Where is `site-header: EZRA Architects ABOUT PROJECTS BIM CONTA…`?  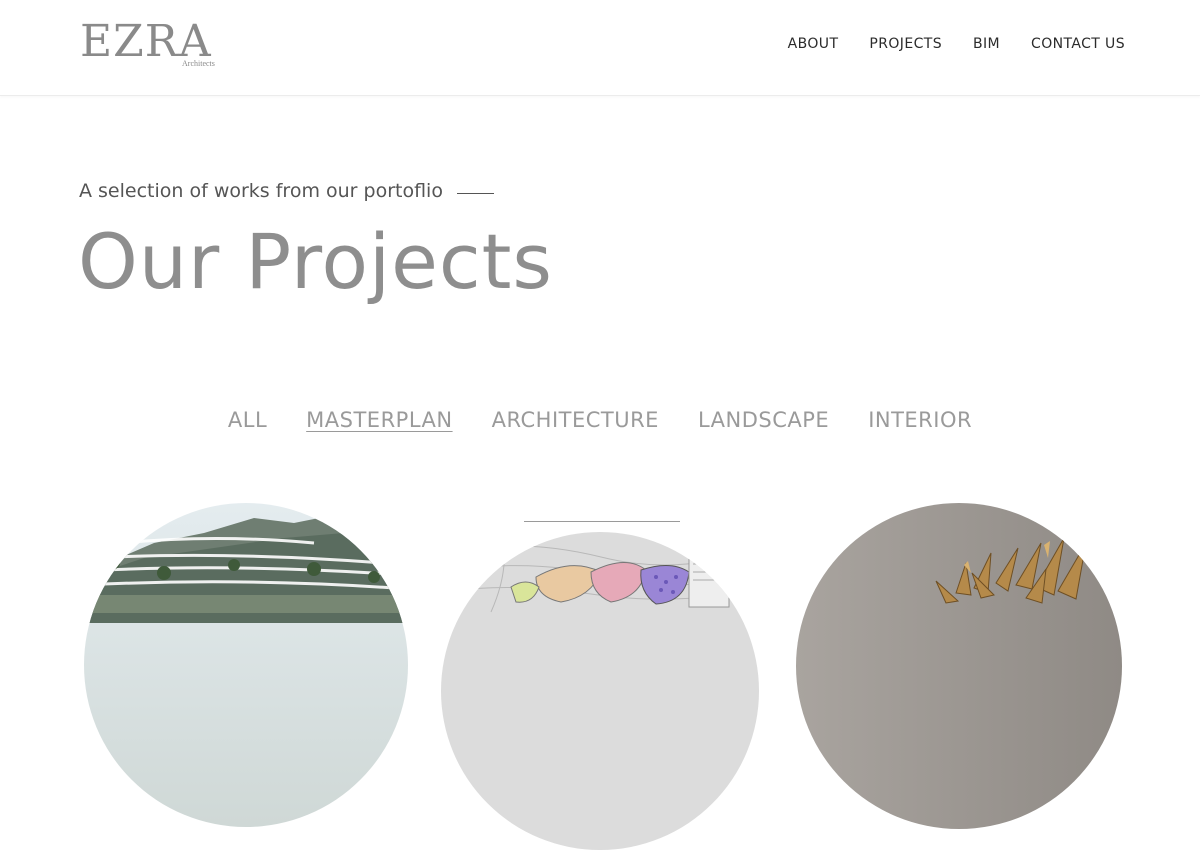 site-header: EZRA Architects ABOUT PROJECTS BIM CONTA… is located at coordinates (600, 48).